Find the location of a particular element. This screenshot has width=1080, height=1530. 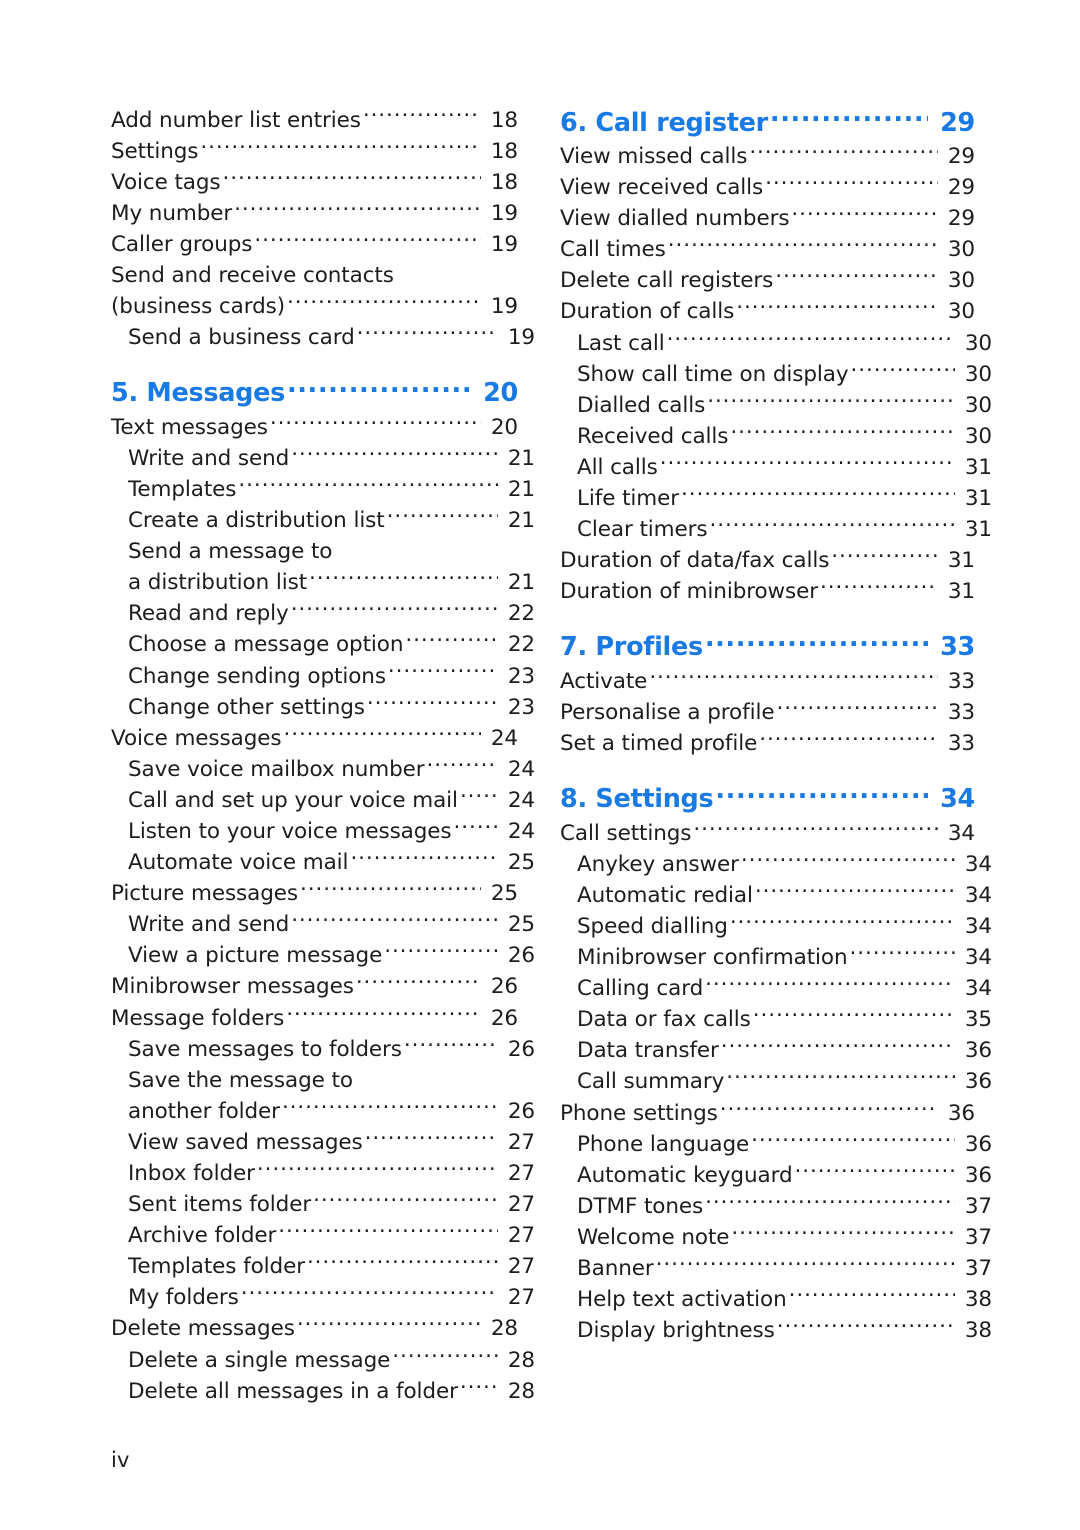

toc-entry: Received calls 30 is located at coordinates (776, 436).